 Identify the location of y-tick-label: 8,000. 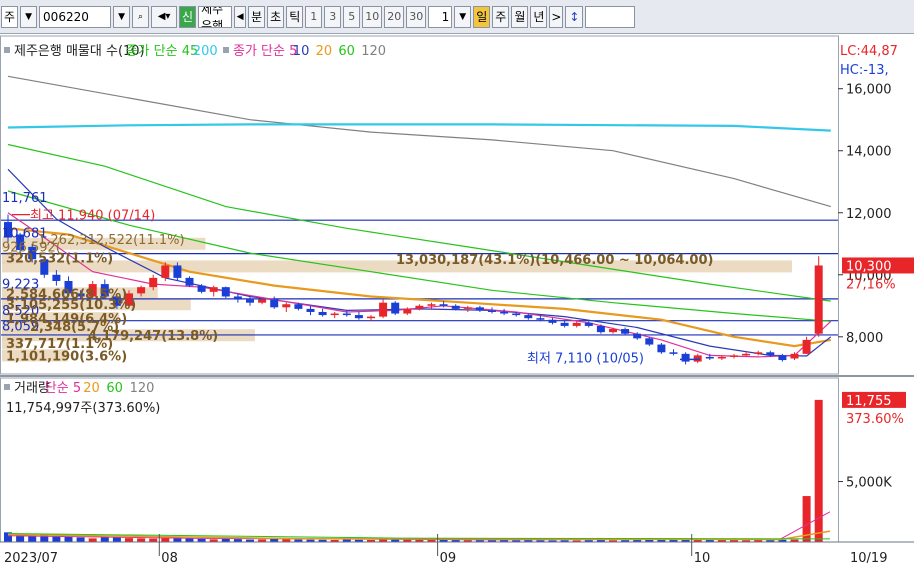
(864, 338).